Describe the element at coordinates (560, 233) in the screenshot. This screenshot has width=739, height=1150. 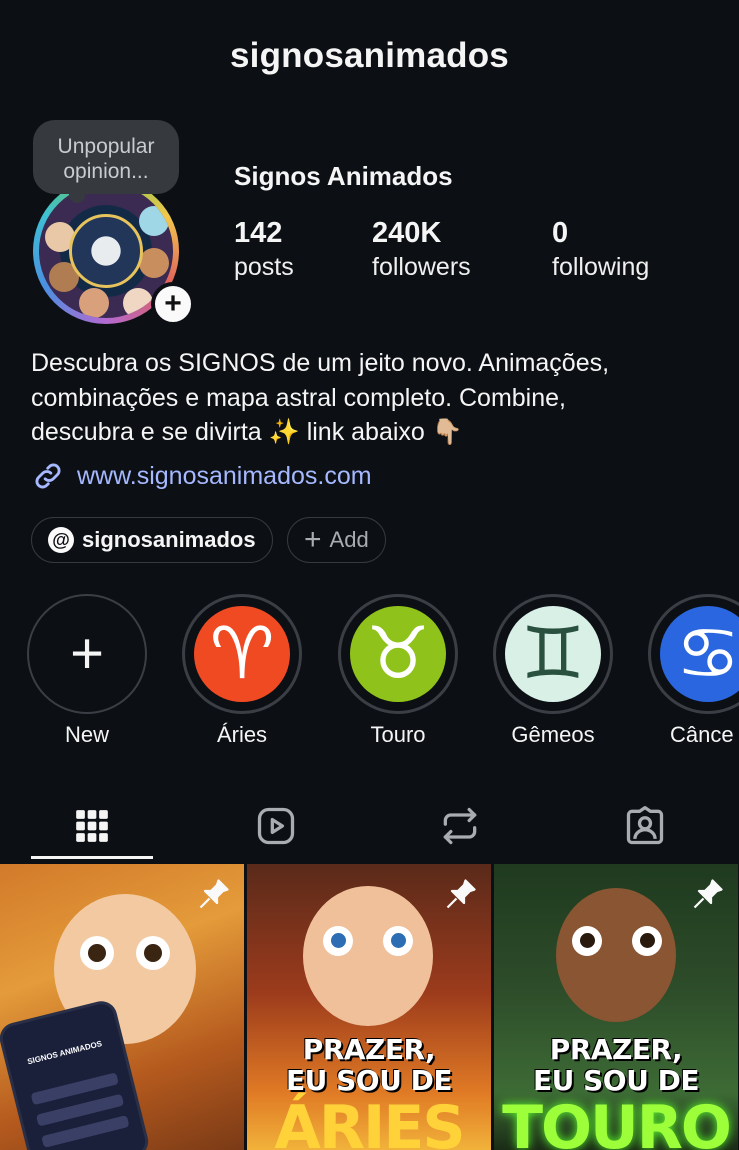
I see `following-count: 0` at that location.